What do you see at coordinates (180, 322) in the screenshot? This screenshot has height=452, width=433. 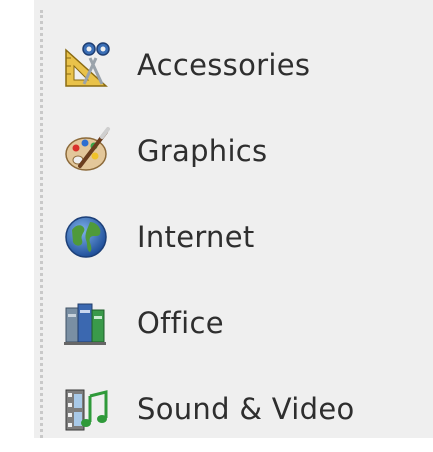 I see `menu-item-label: Office` at bounding box center [180, 322].